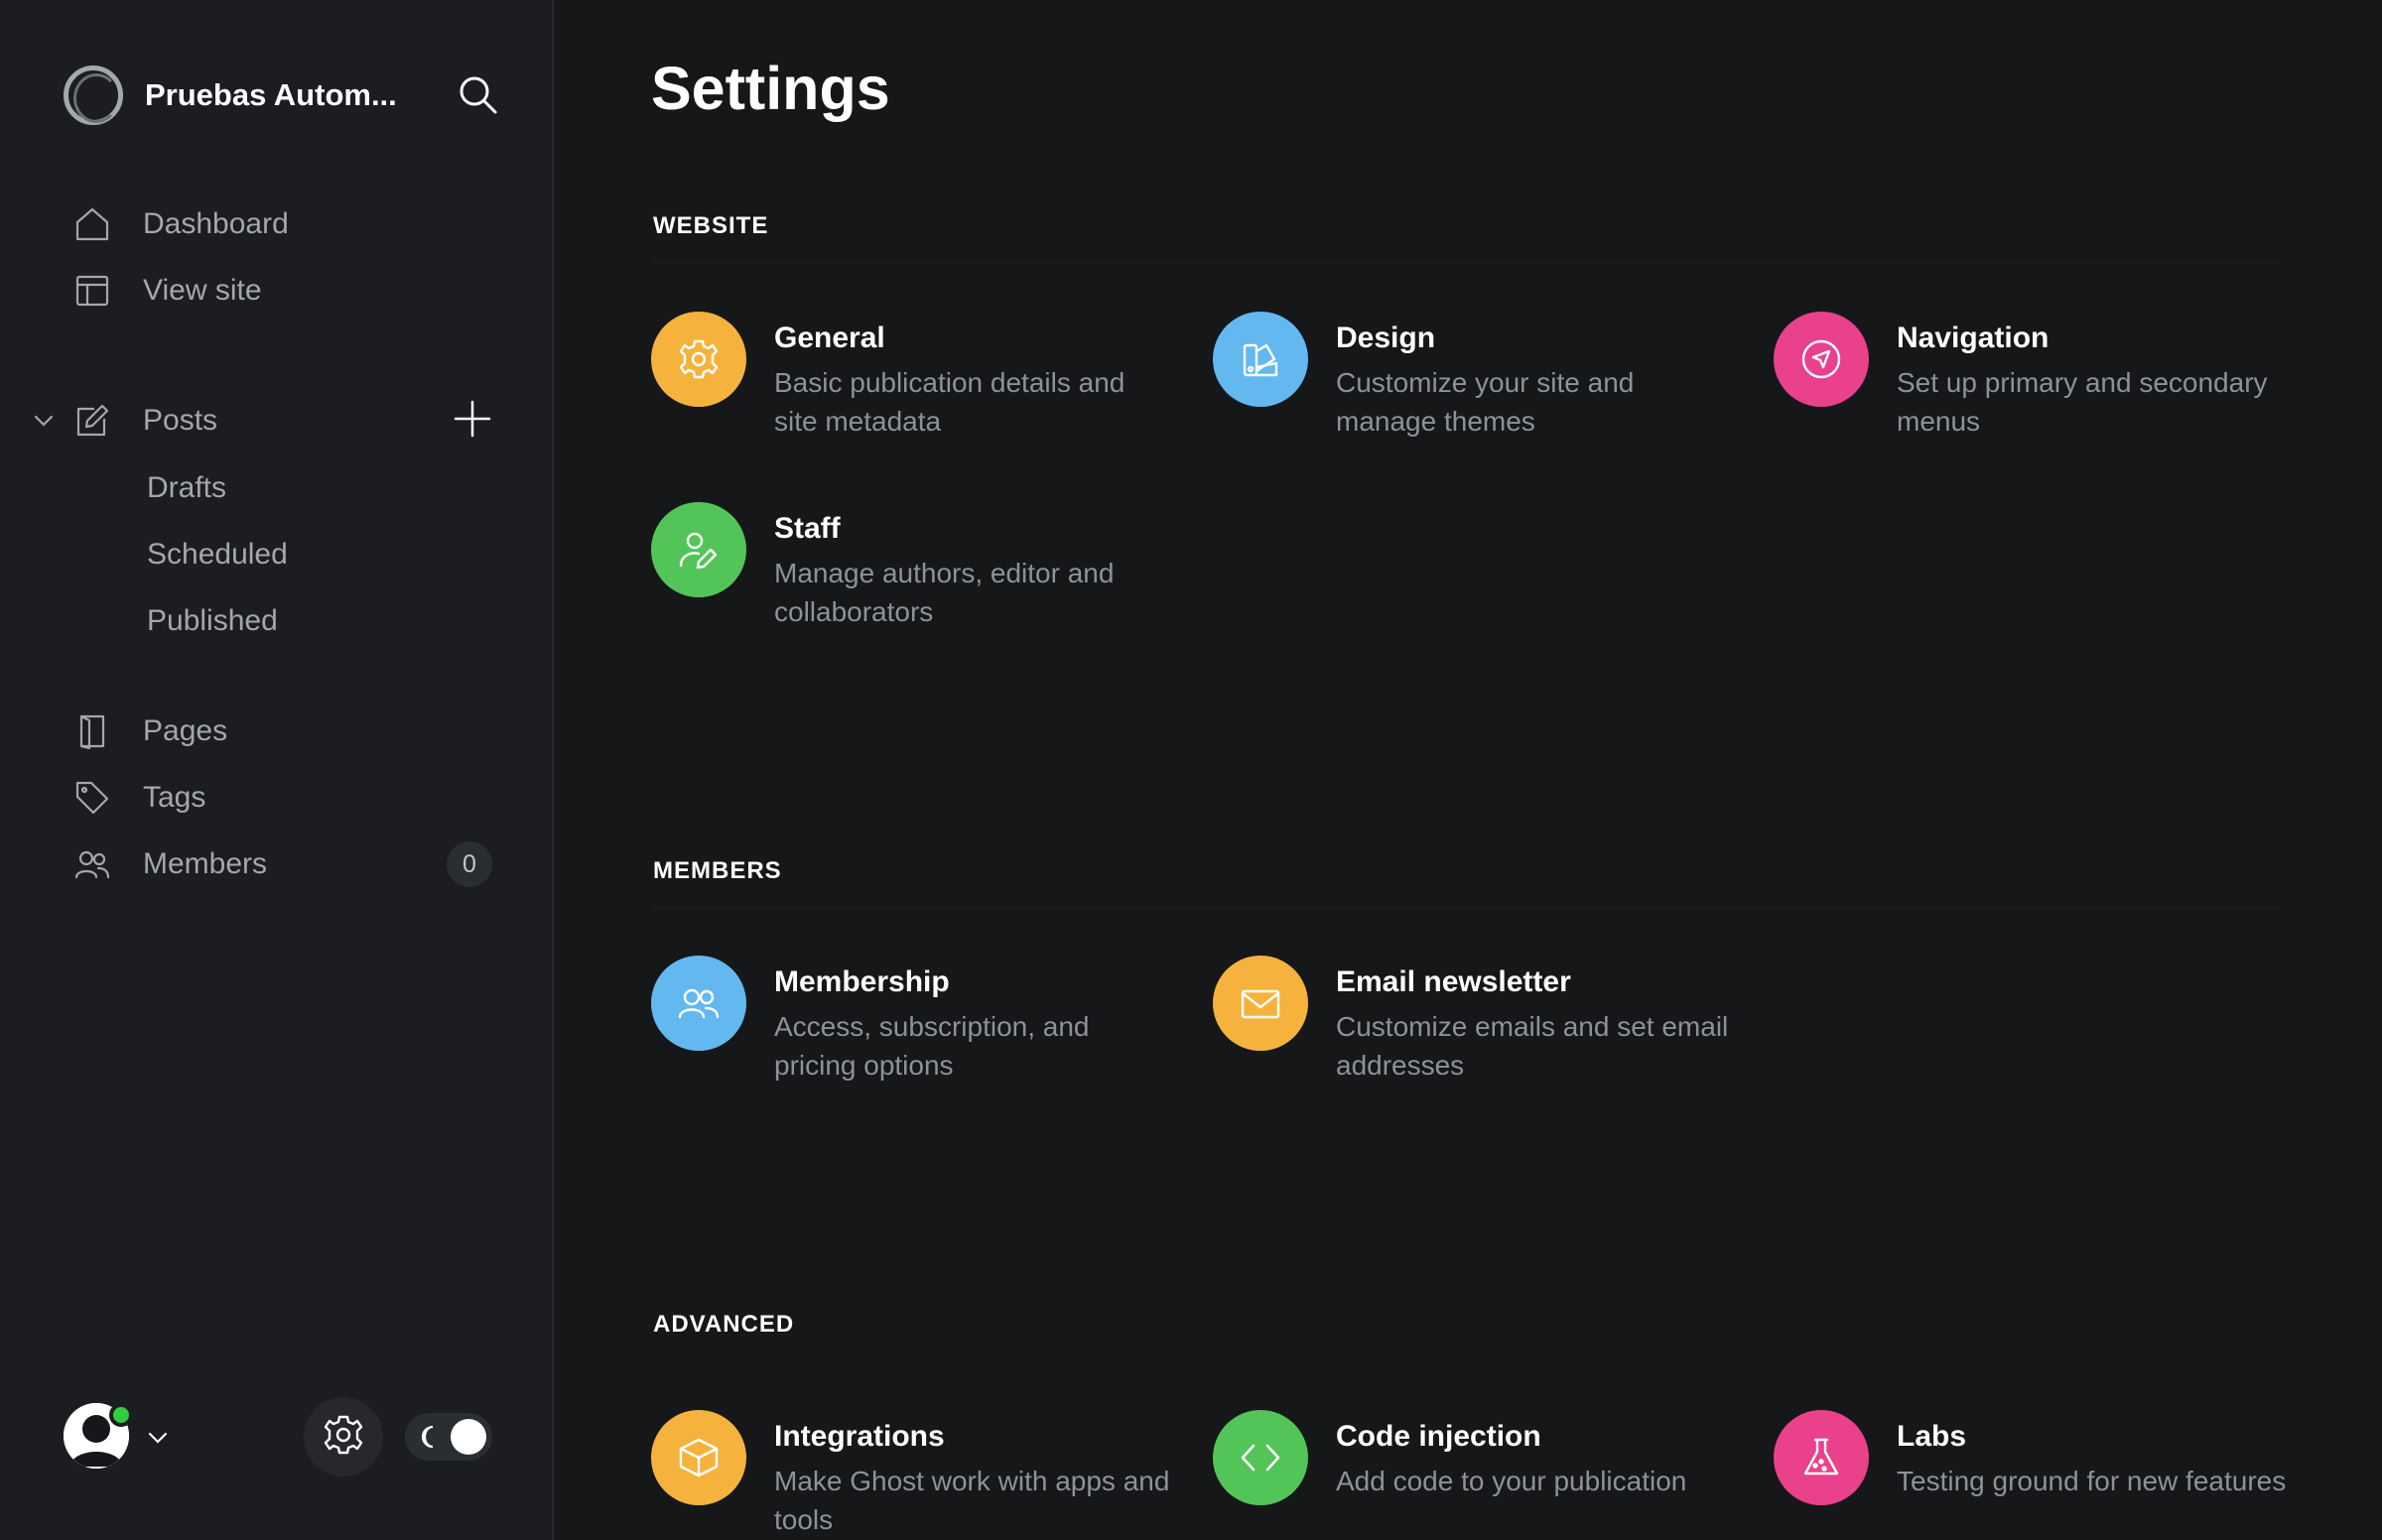 The height and width of the screenshot is (1540, 2382). What do you see at coordinates (1932, 1436) in the screenshot?
I see `card-title: Labs` at bounding box center [1932, 1436].